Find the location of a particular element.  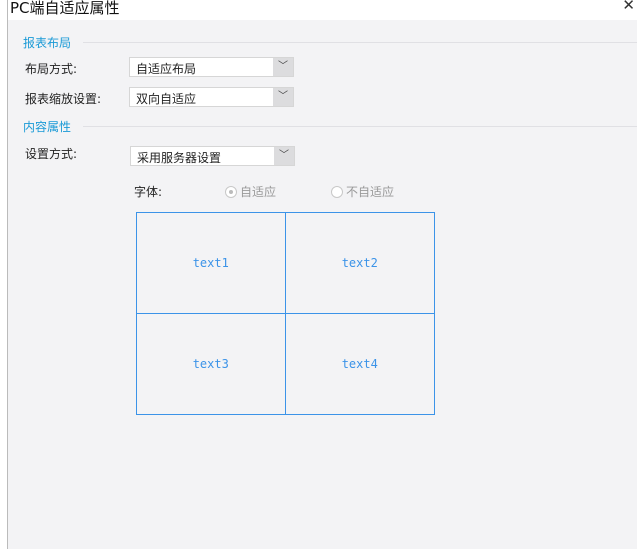

layout-mode-select: 自适应布局 ﹀ is located at coordinates (211, 67).